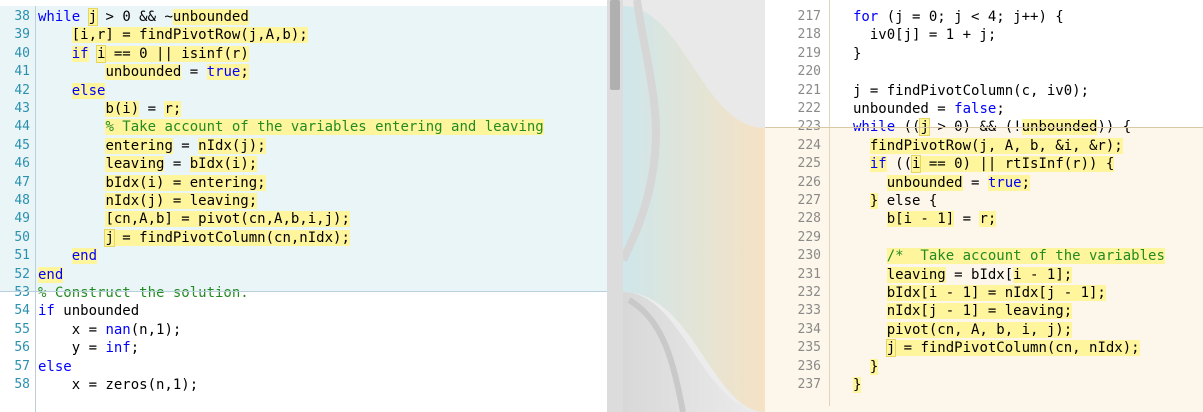 The image size is (1203, 412). I want to click on code-token: nIdx[j - 1] = leaving;, so click(979, 311).